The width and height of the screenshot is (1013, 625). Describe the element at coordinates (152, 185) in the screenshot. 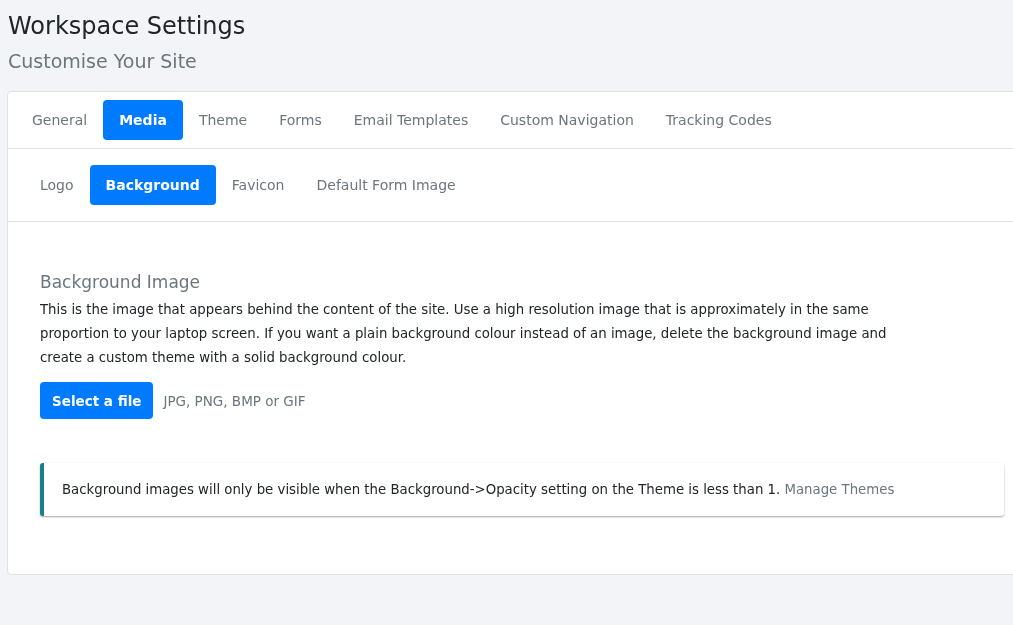

I see `subtab: Background` at that location.